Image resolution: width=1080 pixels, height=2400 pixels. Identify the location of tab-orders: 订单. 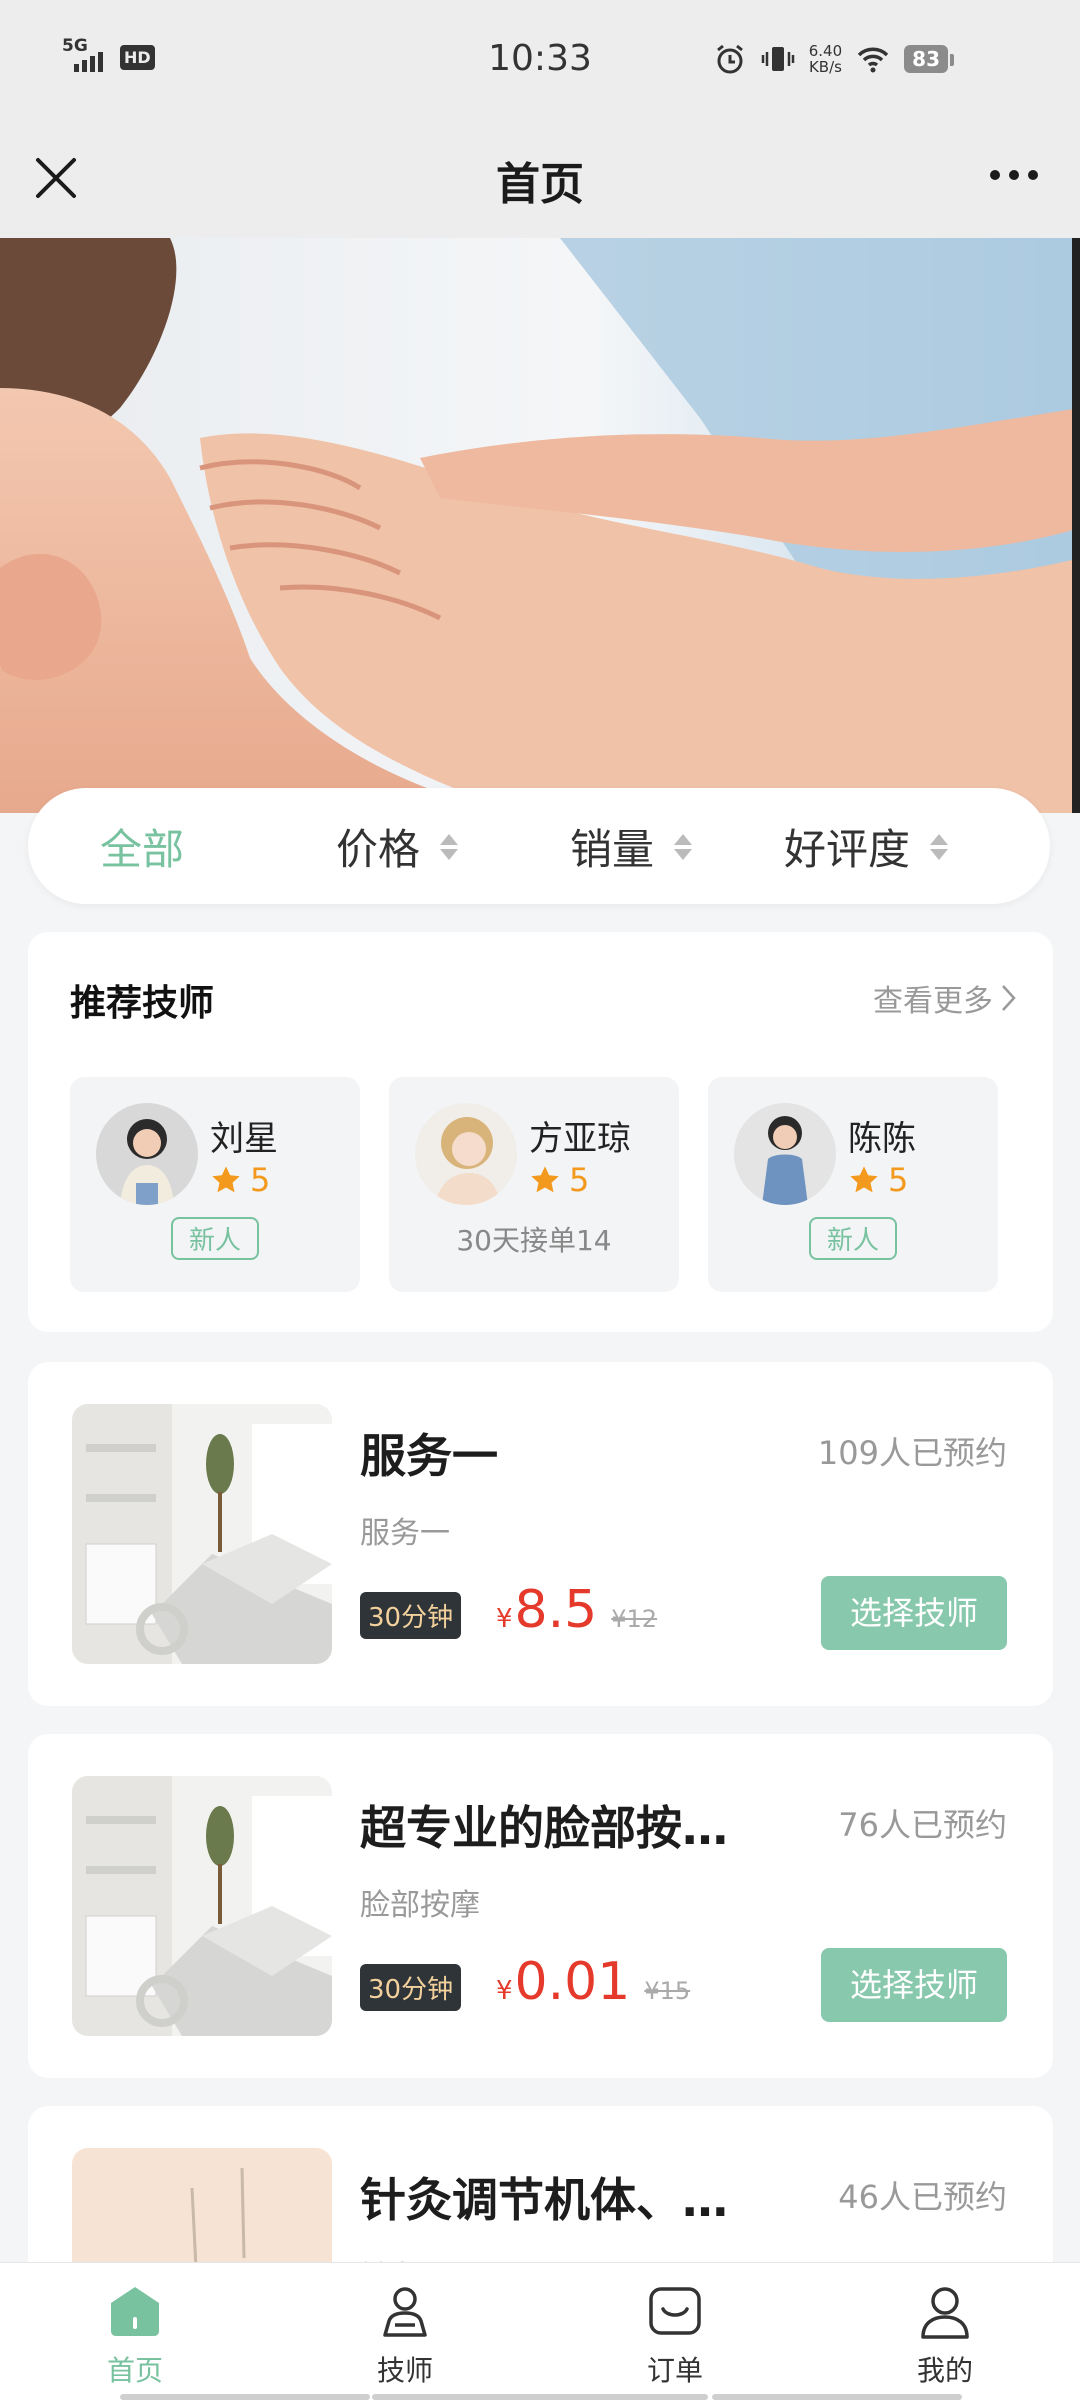
(675, 2335).